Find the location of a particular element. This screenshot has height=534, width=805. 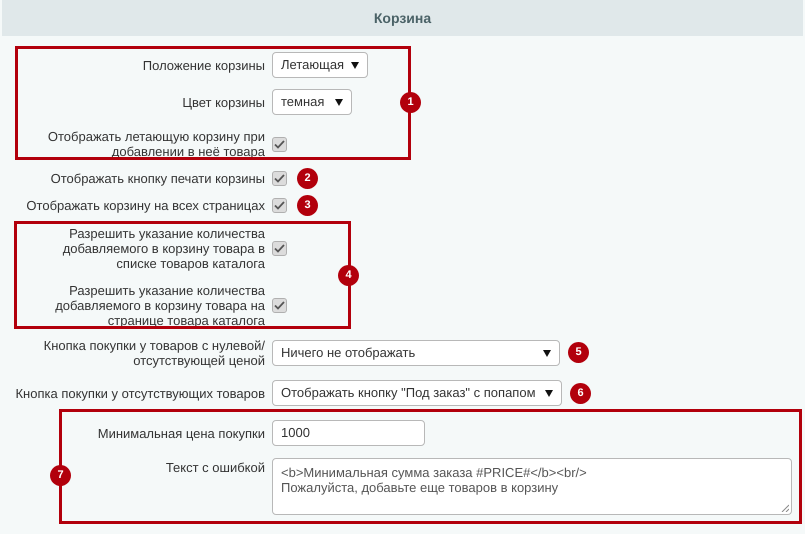

dropdown: Ничего не отображать is located at coordinates (416, 353).